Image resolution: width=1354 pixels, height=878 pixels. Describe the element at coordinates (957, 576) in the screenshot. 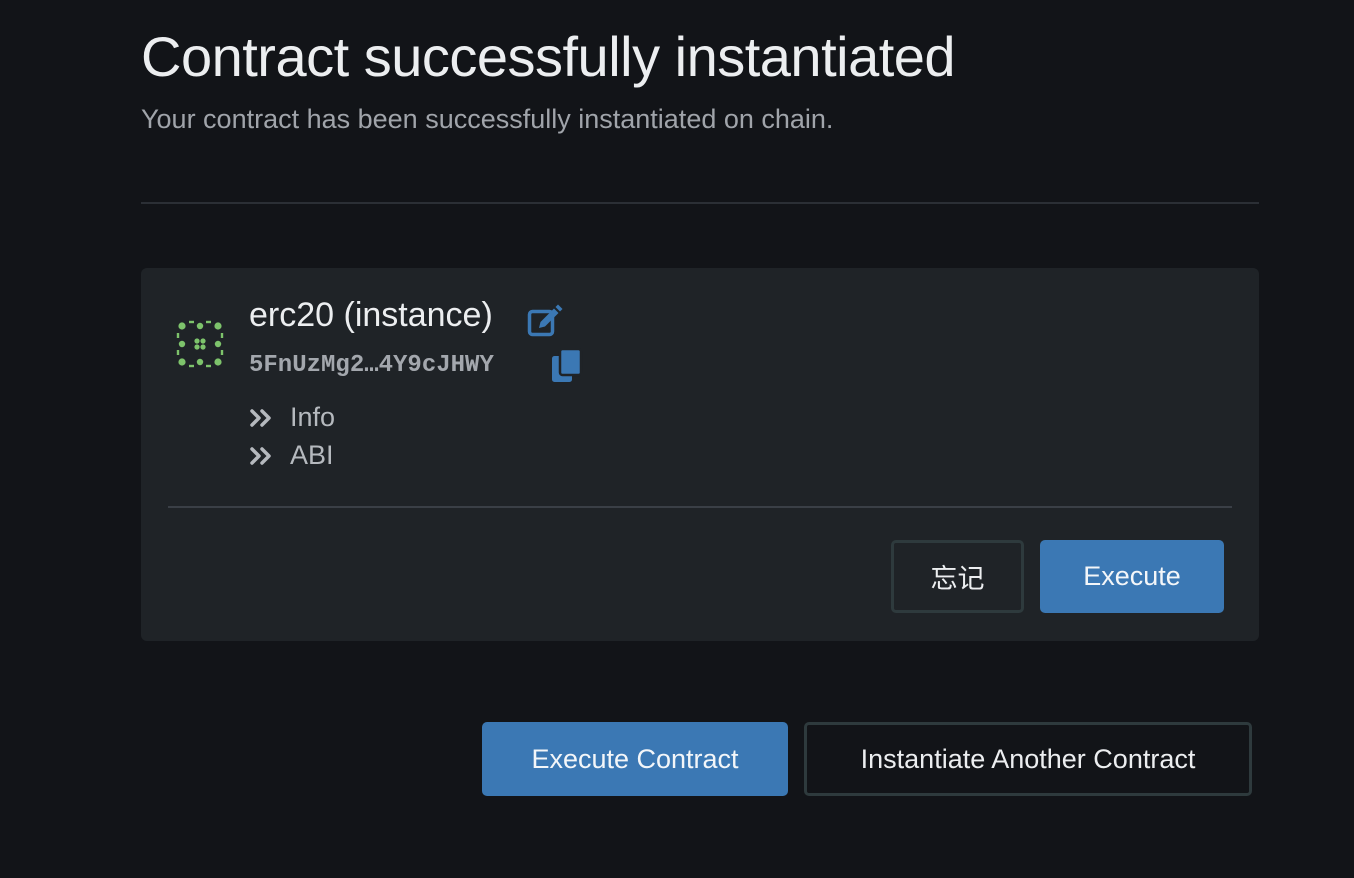

I see `forget-button: 忘记` at that location.